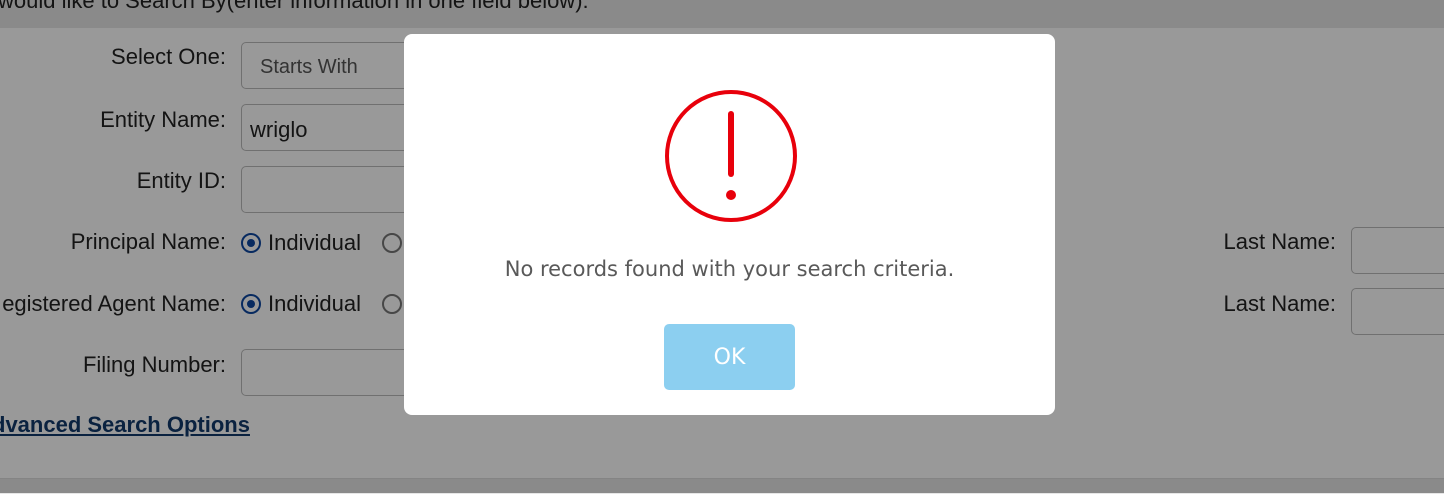 This screenshot has width=1444, height=494. I want to click on exclamation-circle-icon, so click(731, 156).